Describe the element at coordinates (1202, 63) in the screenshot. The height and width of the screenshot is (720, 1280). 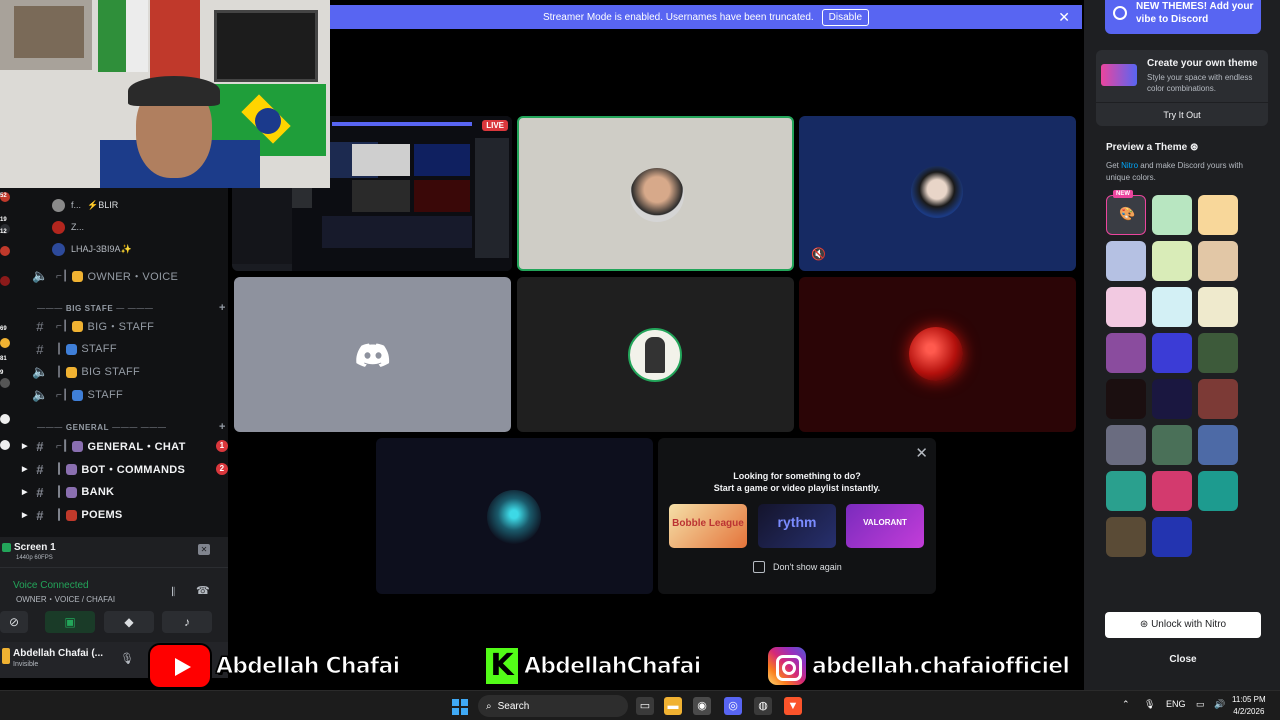
I see `create-theme-title: Create your own theme` at that location.